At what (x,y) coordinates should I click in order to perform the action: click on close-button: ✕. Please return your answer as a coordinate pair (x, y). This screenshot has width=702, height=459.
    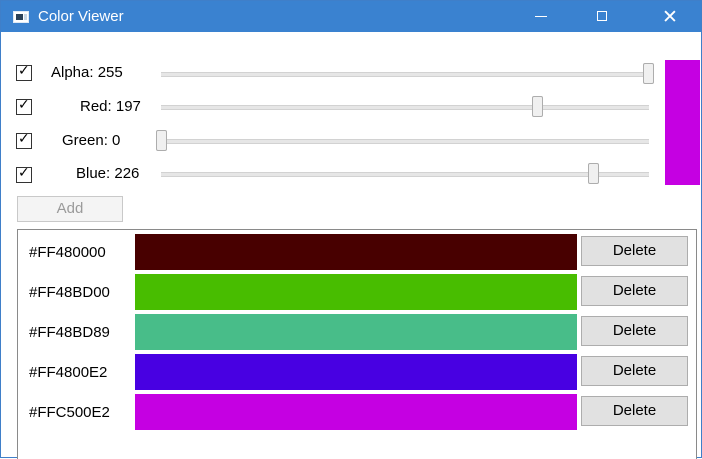
    Looking at the image, I should click on (670, 16).